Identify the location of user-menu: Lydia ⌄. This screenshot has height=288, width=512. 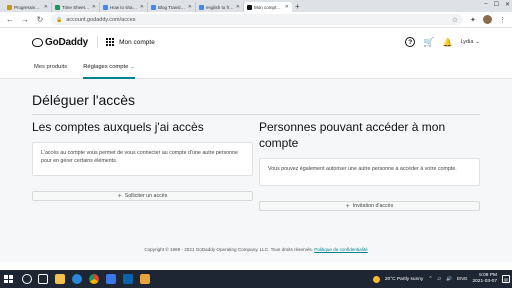
(470, 42).